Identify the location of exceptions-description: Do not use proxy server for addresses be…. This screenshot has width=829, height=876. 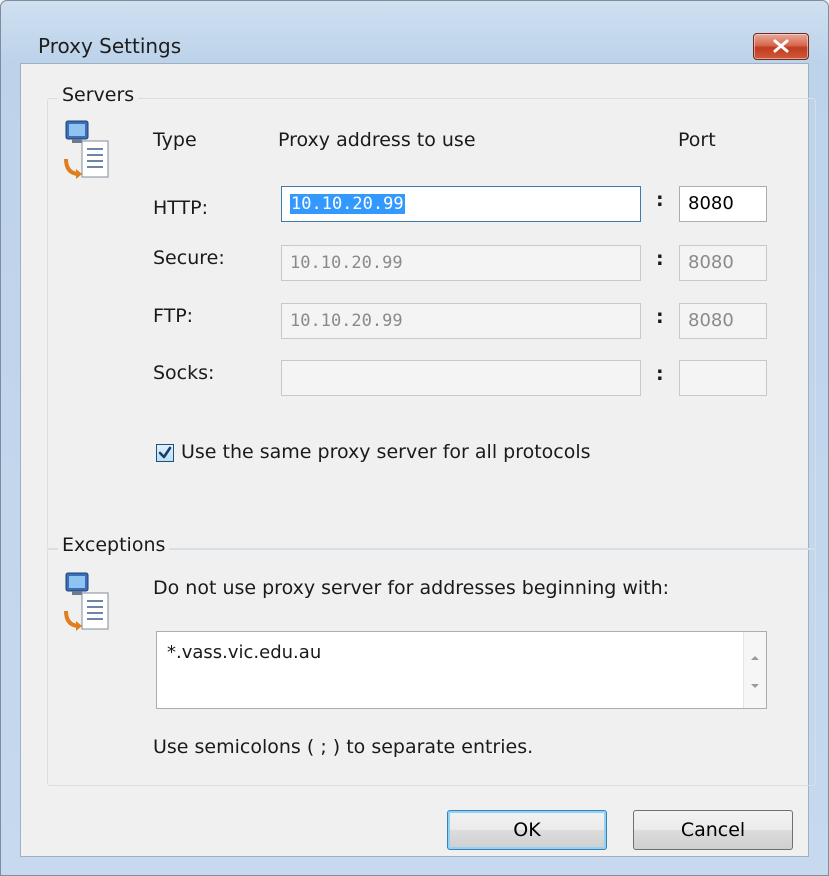
(411, 588).